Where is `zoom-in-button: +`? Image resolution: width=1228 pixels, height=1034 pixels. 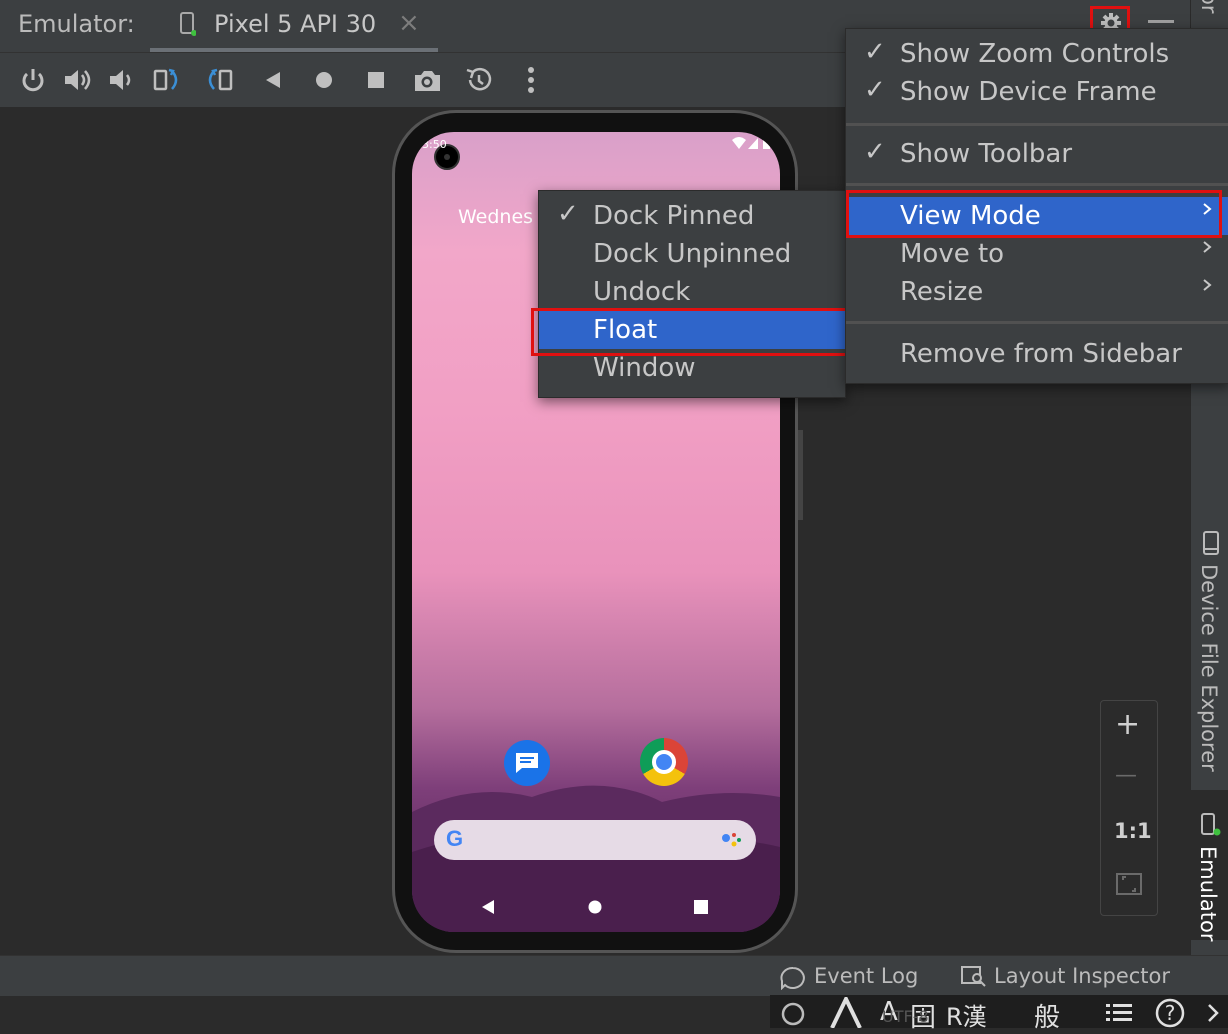
zoom-in-button: + is located at coordinates (1127, 724).